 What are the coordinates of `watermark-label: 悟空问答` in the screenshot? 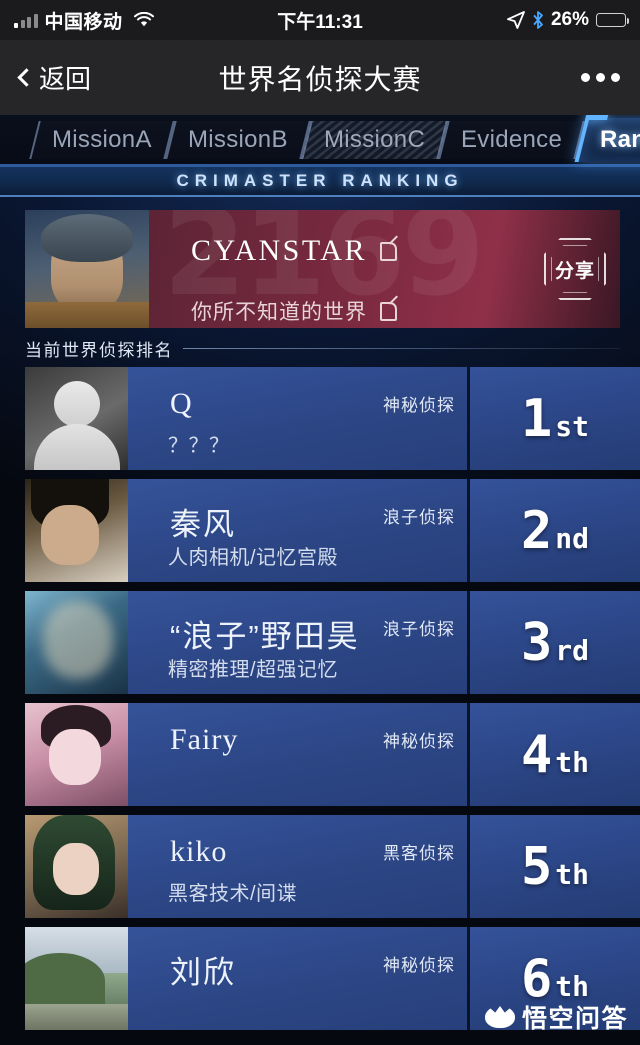 It's located at (574, 1019).